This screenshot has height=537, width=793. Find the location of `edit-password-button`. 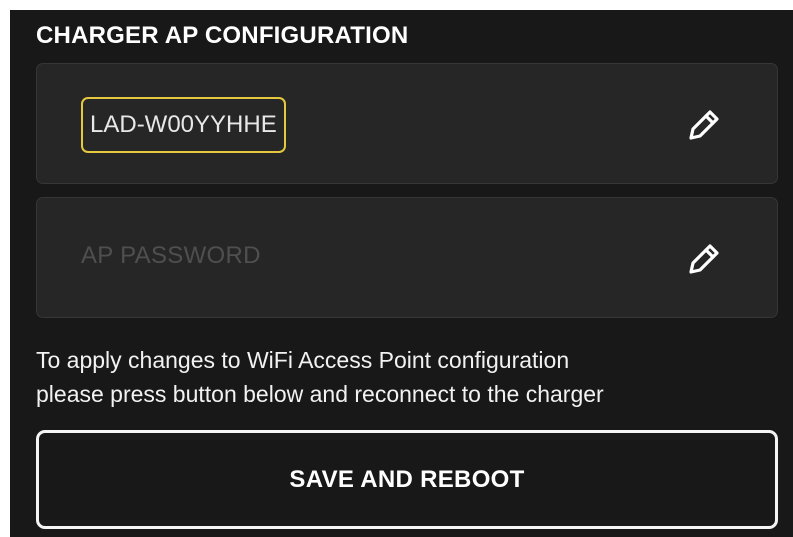

edit-password-button is located at coordinates (704, 259).